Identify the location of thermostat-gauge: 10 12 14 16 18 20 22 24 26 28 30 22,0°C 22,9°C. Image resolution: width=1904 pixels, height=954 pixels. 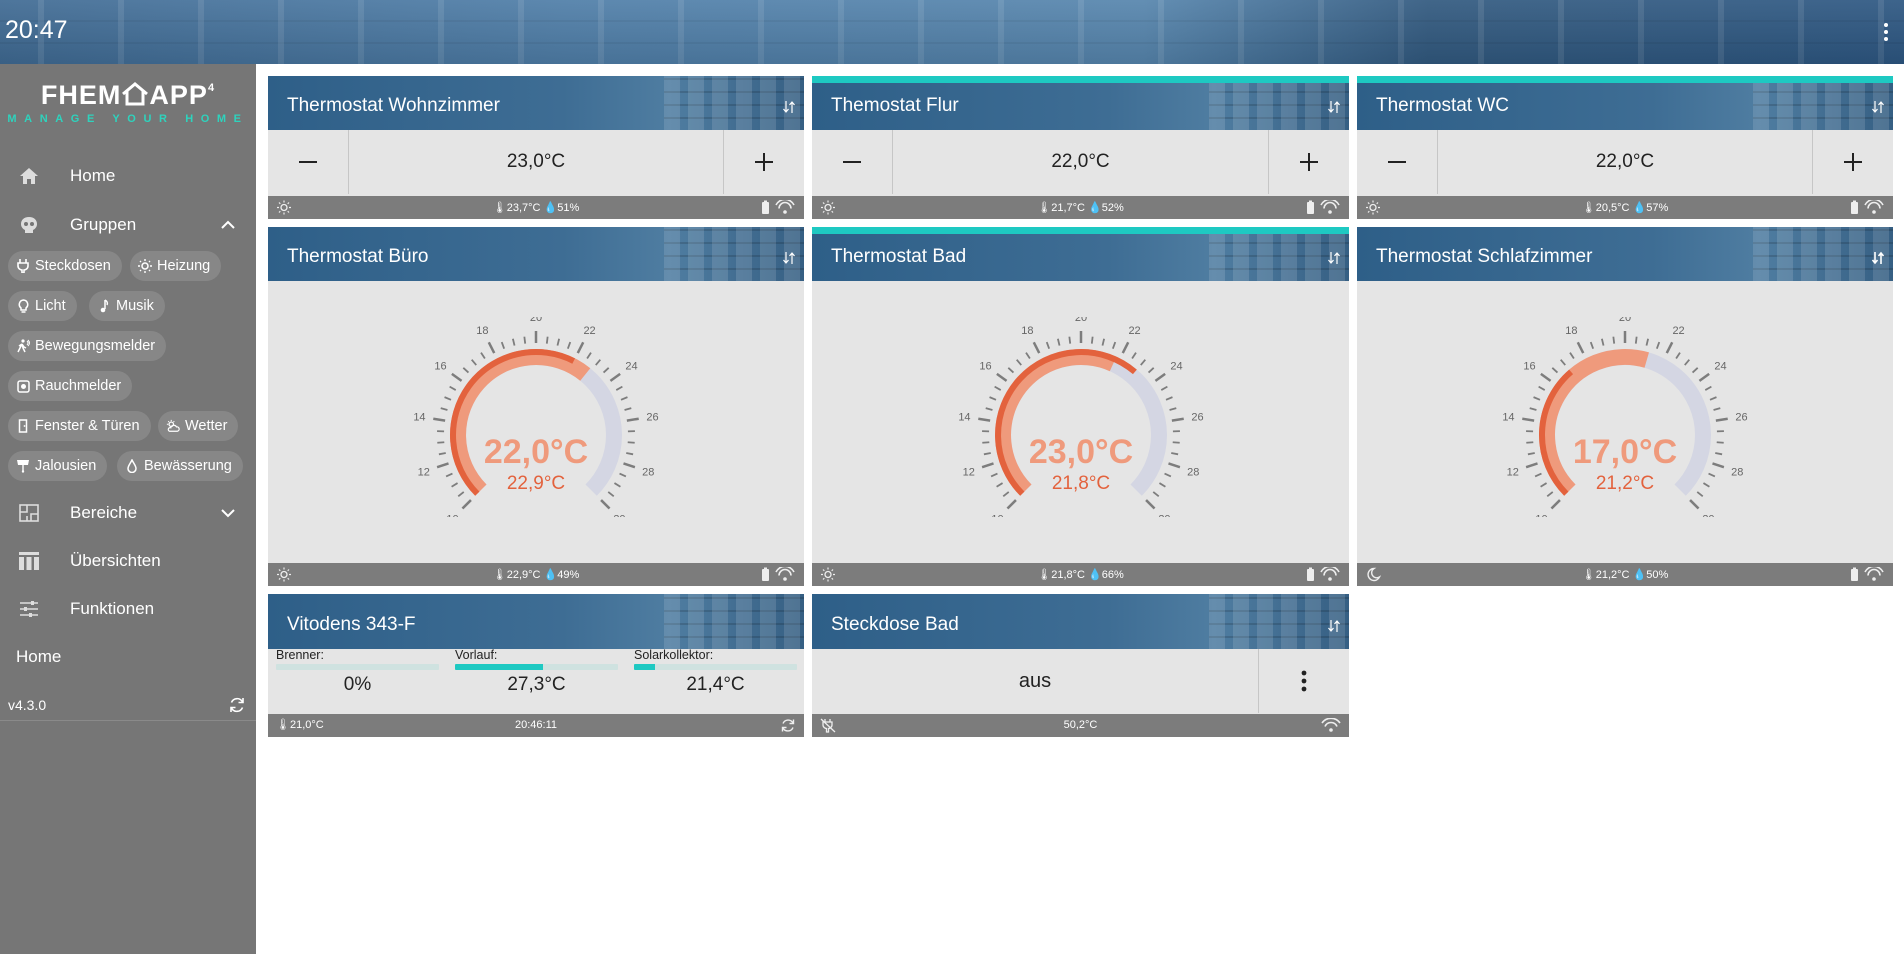
(536, 417).